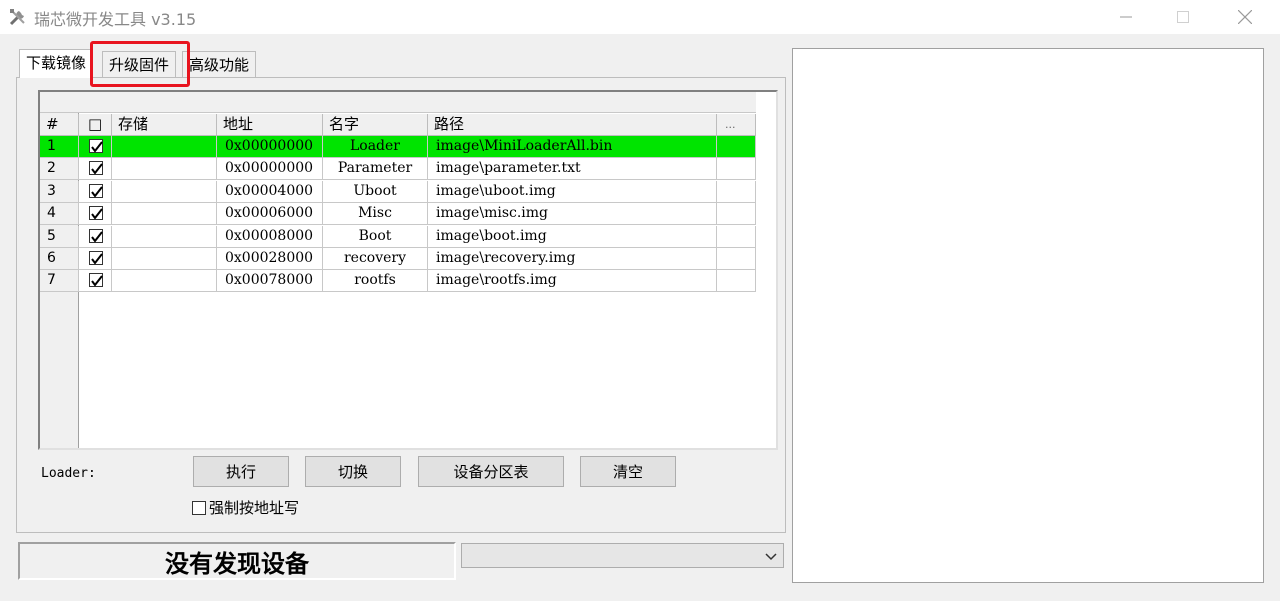 The image size is (1280, 601). What do you see at coordinates (622, 555) in the screenshot?
I see `device-combo` at bounding box center [622, 555].